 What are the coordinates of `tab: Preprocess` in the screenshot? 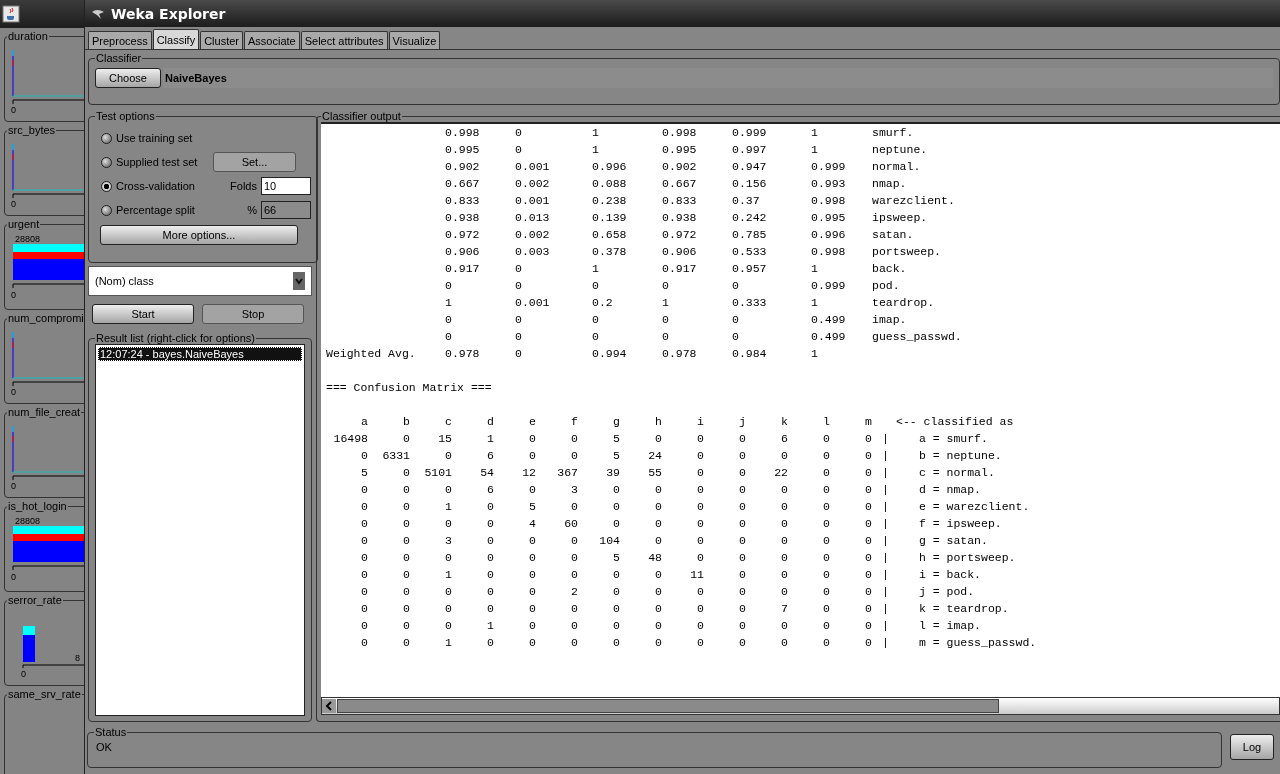 It's located at (120, 40).